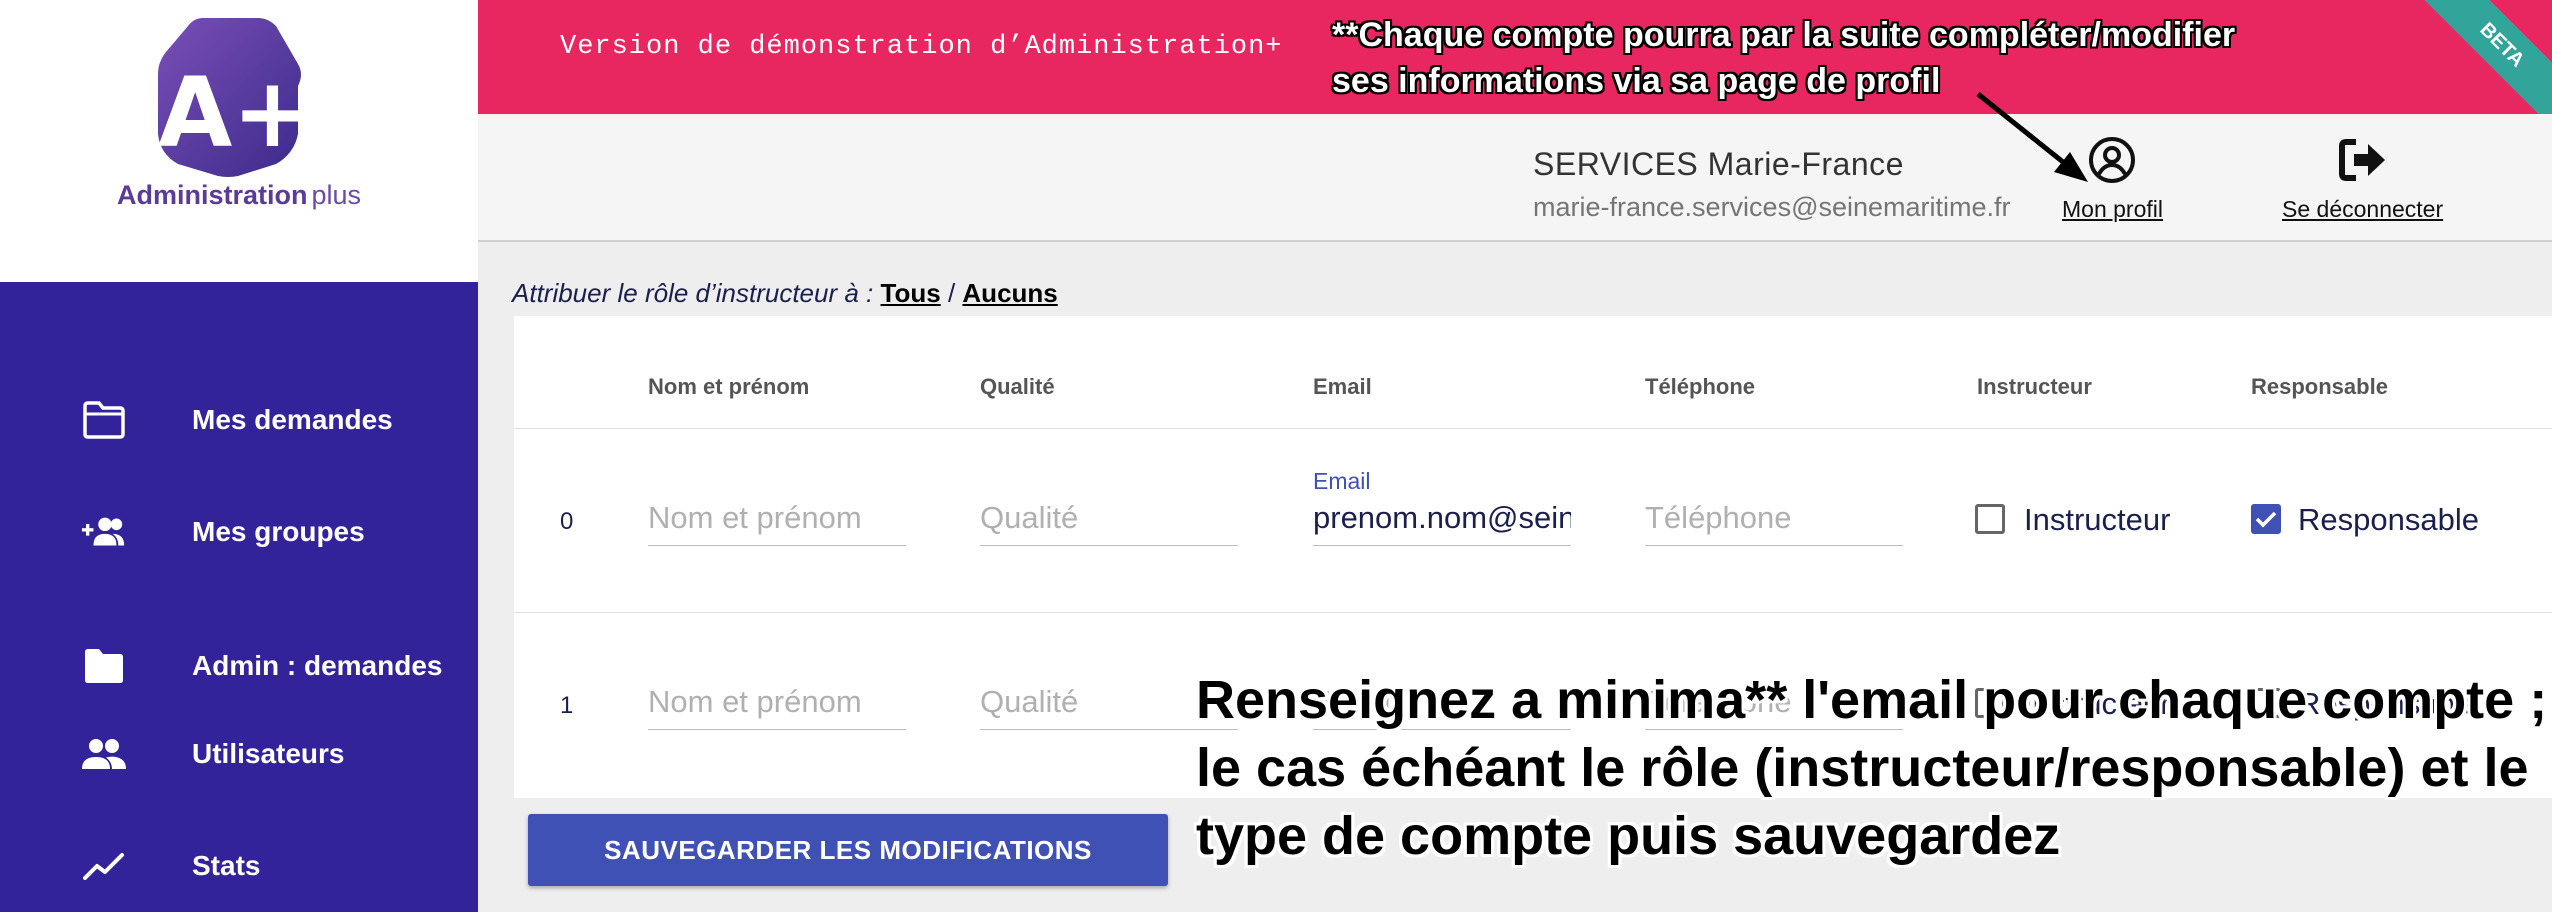 This screenshot has width=2552, height=912. I want to click on brand-name-suffix: plus, so click(336, 195).